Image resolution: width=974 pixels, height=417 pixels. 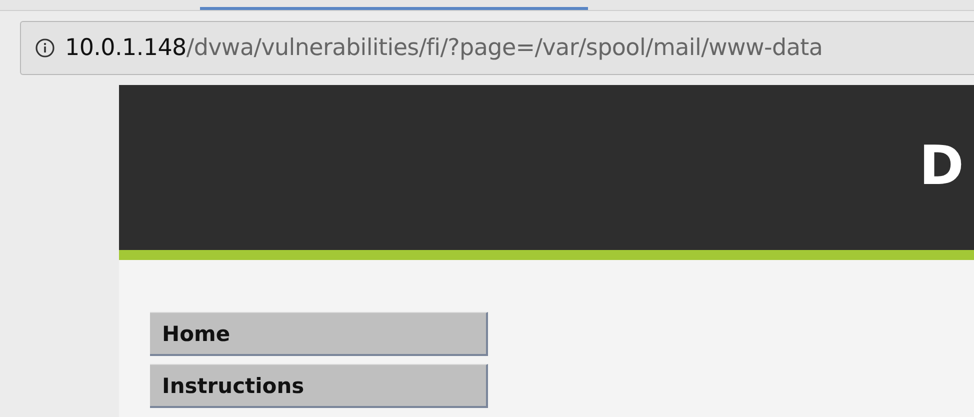 What do you see at coordinates (941, 165) in the screenshot?
I see `logo-text: D` at bounding box center [941, 165].